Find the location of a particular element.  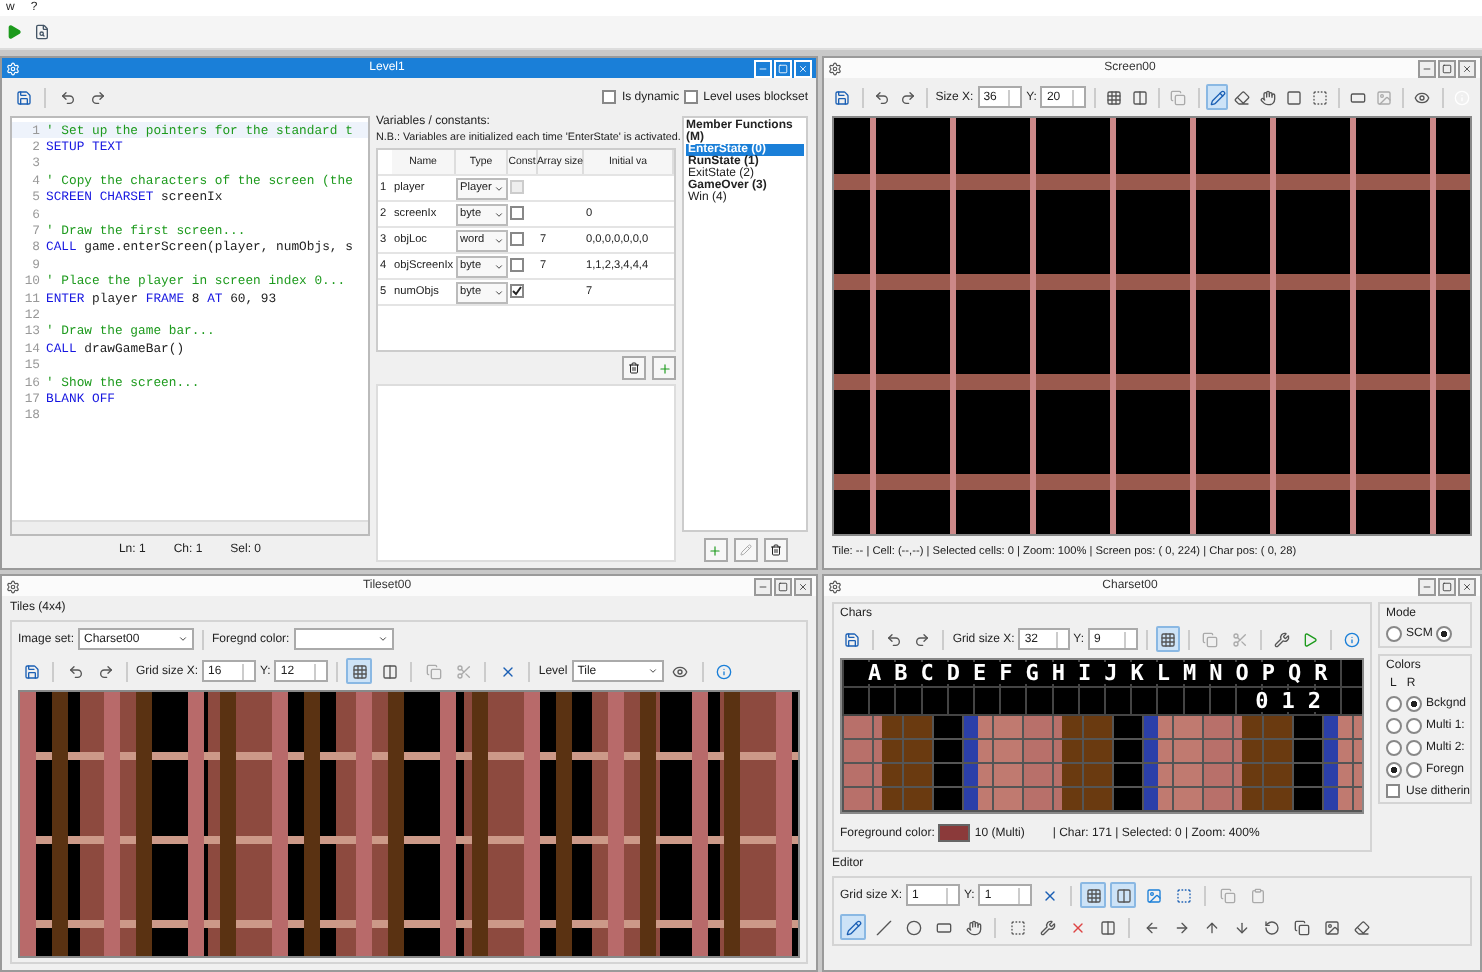

color-swatch is located at coordinates (954, 833).